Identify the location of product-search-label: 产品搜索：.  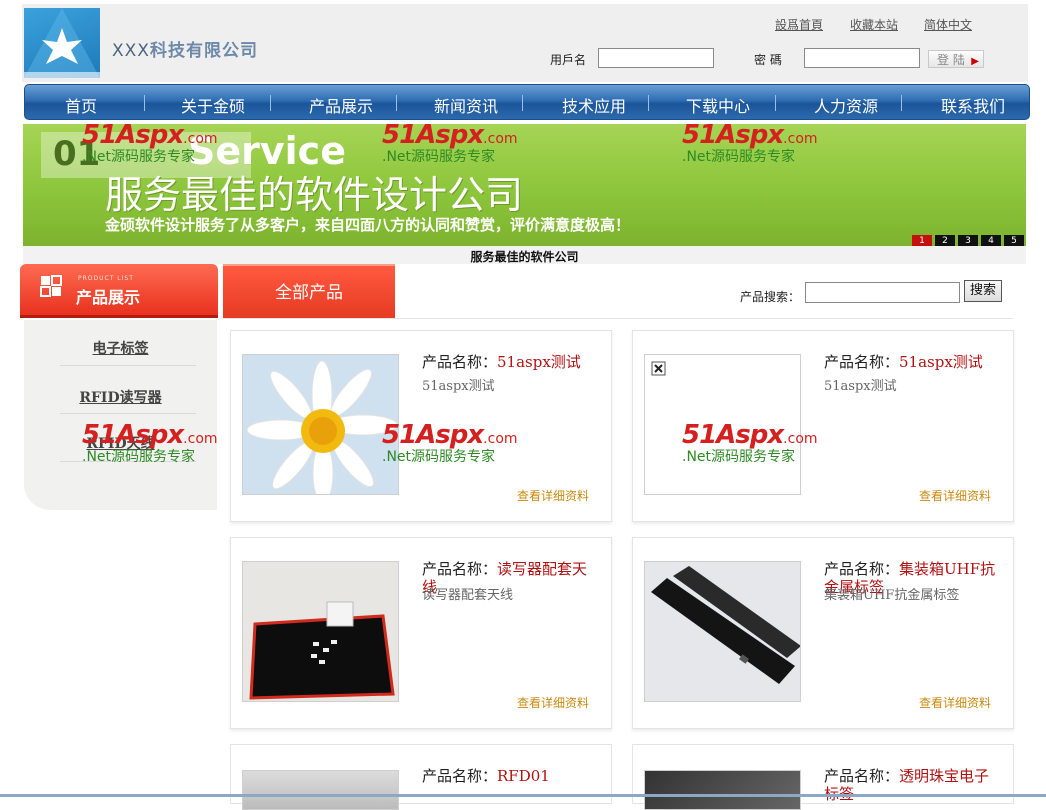
(770, 297).